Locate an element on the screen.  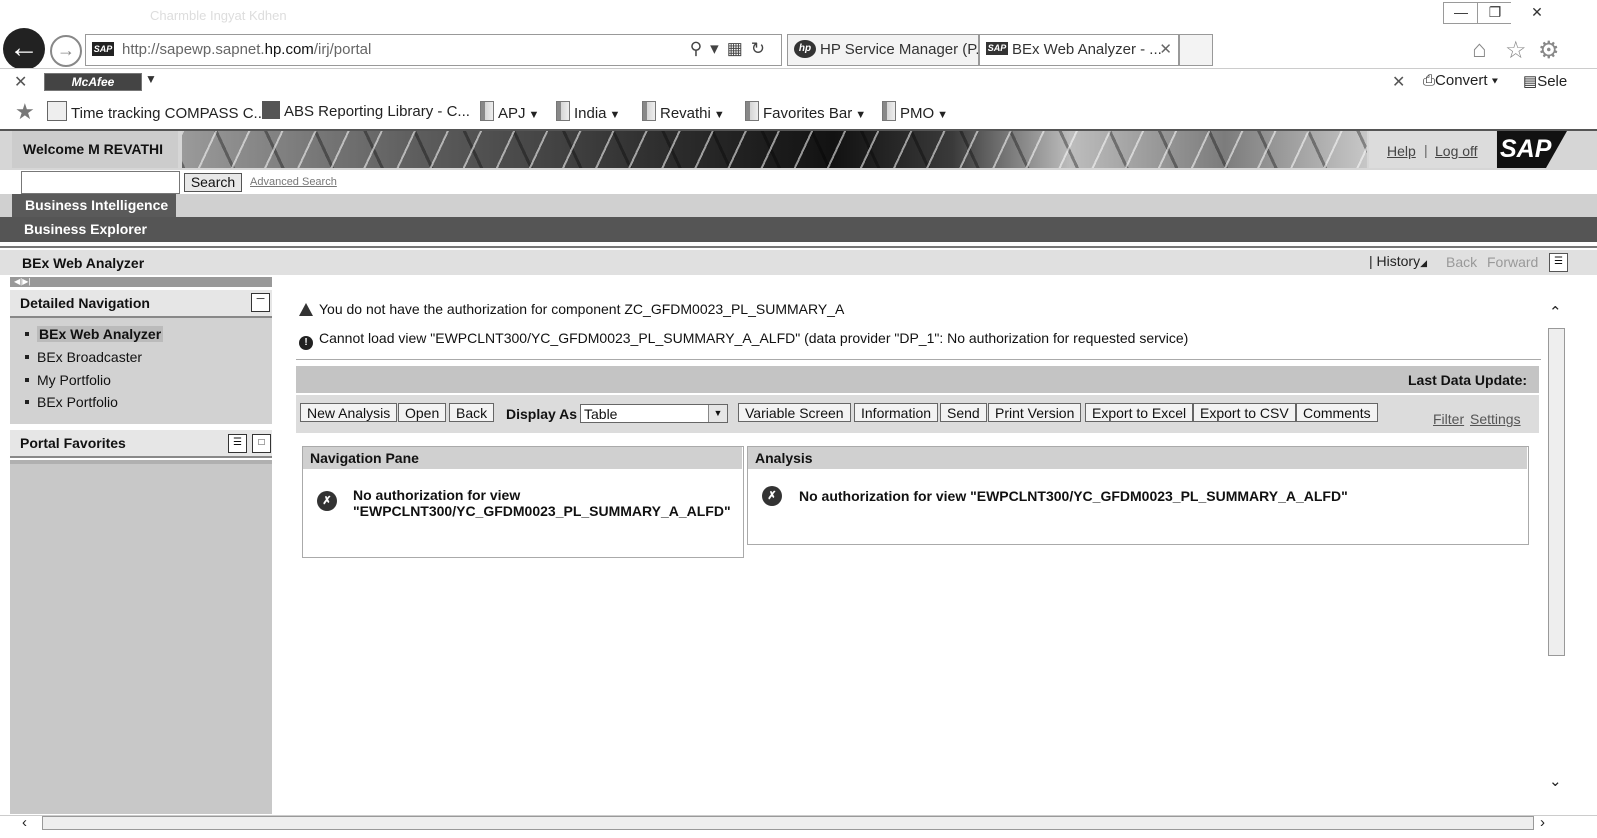
hp-icon: hp is located at coordinates (805, 48).